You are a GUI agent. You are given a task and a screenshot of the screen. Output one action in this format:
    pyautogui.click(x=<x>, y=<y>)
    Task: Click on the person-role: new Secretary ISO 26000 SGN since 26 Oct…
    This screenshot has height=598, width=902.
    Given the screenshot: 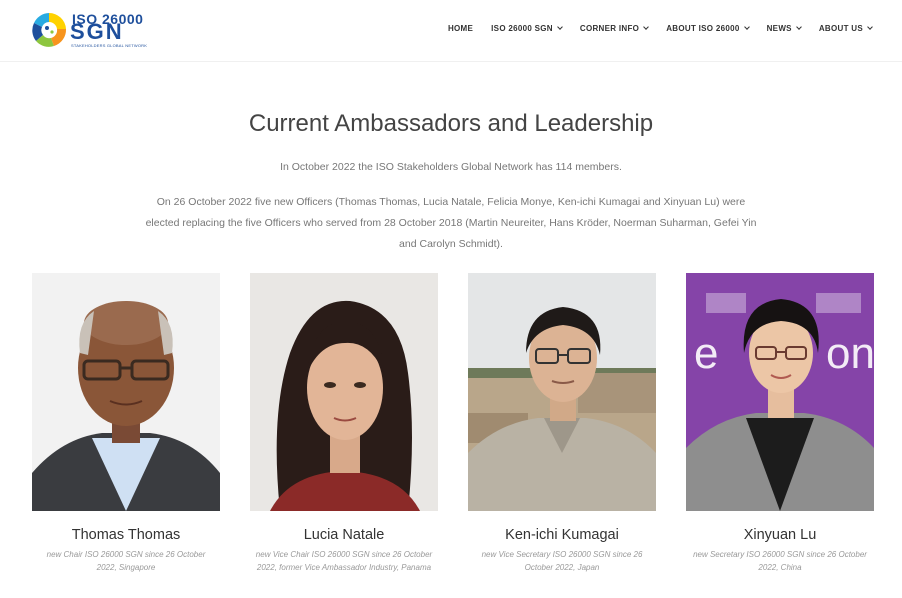 What is the action you would take?
    pyautogui.click(x=780, y=561)
    